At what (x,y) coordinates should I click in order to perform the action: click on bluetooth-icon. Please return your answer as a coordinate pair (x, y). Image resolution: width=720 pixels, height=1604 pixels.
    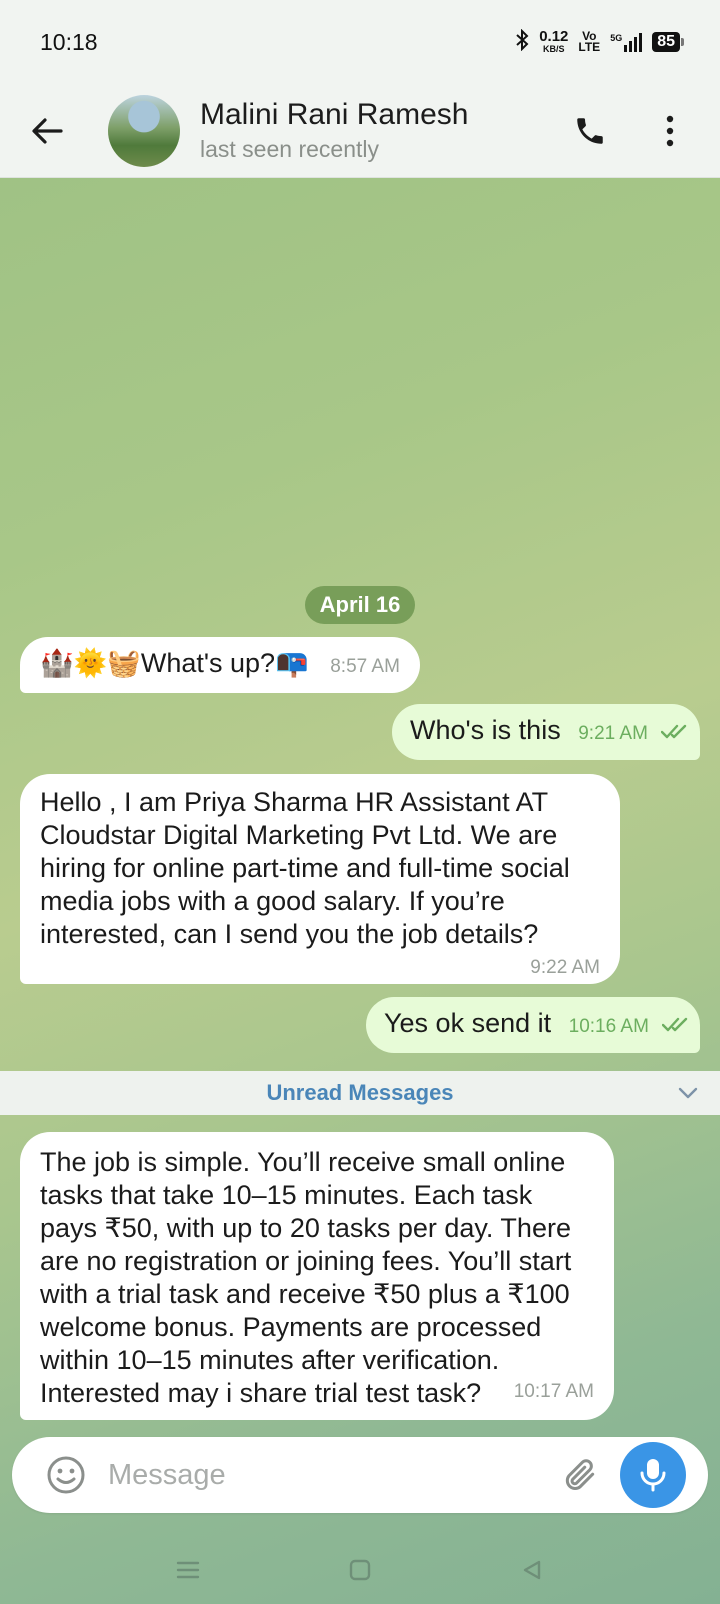
    Looking at the image, I should click on (522, 42).